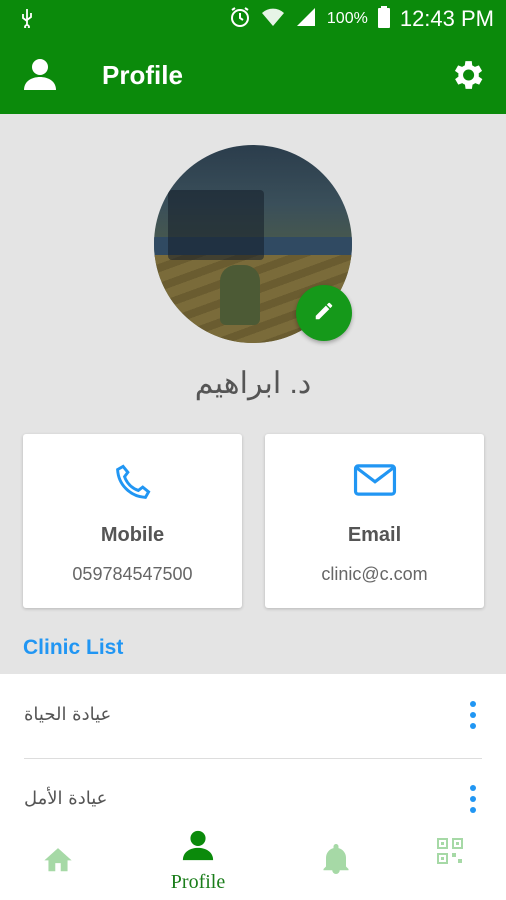 The image size is (506, 900). I want to click on usb-icon, so click(27, 20).